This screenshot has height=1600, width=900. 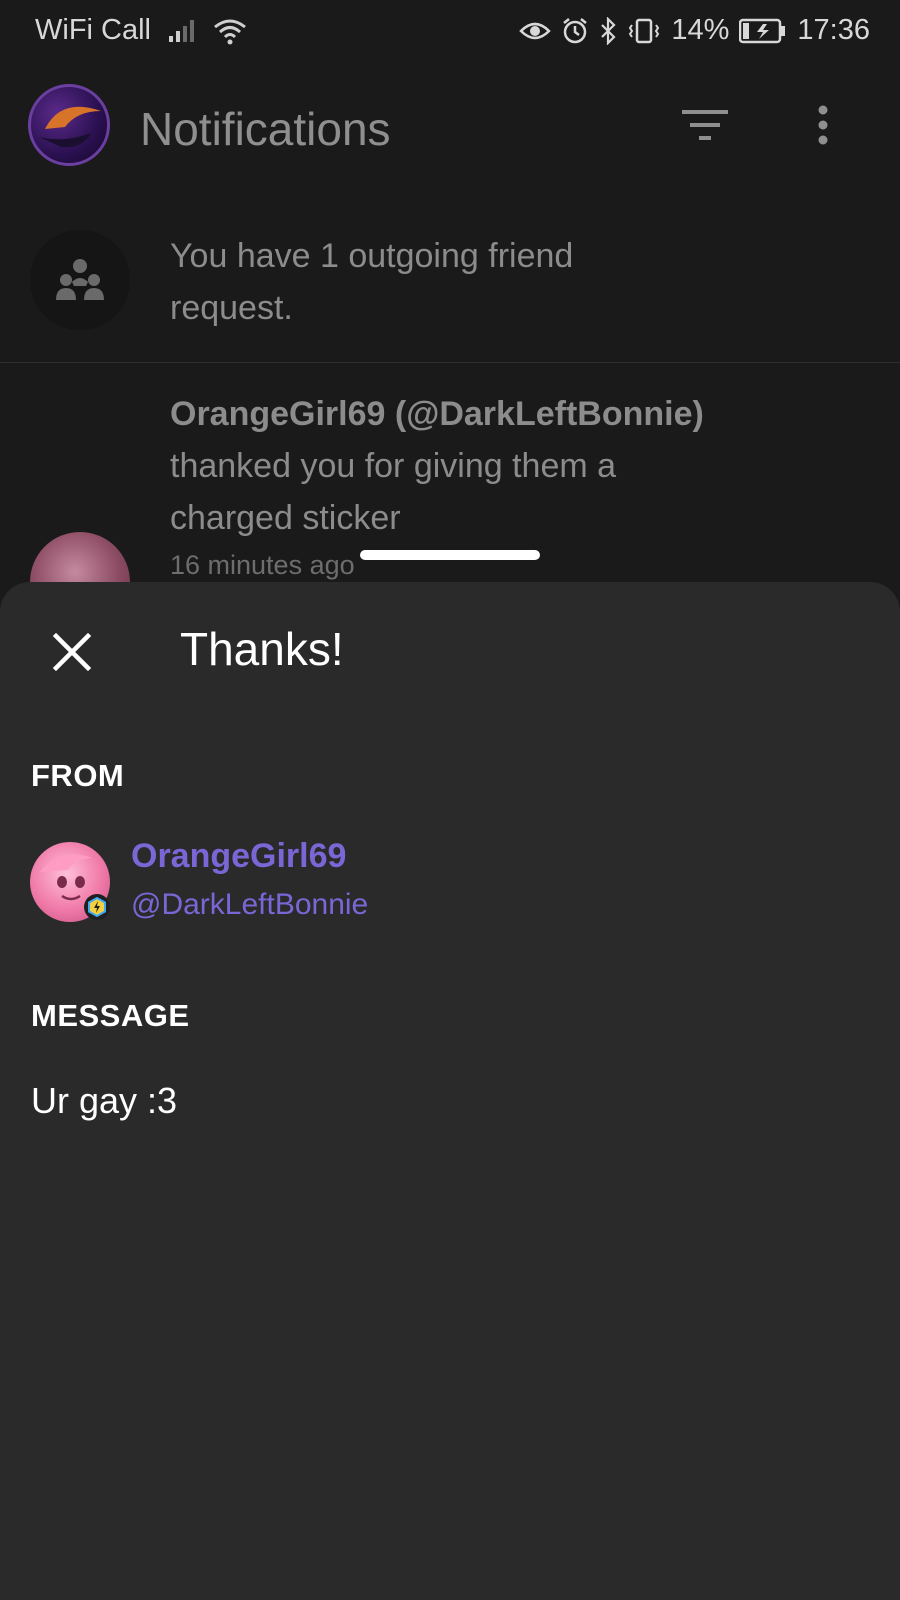 What do you see at coordinates (262, 565) in the screenshot?
I see `notification-time: 16 minutes ago` at bounding box center [262, 565].